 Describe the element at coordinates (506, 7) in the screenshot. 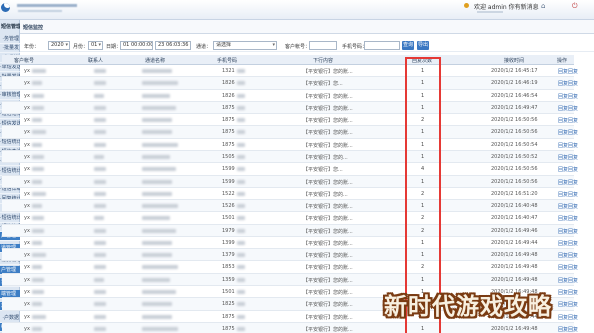

I see `user-info: 欢迎 admin 你有新消息` at that location.